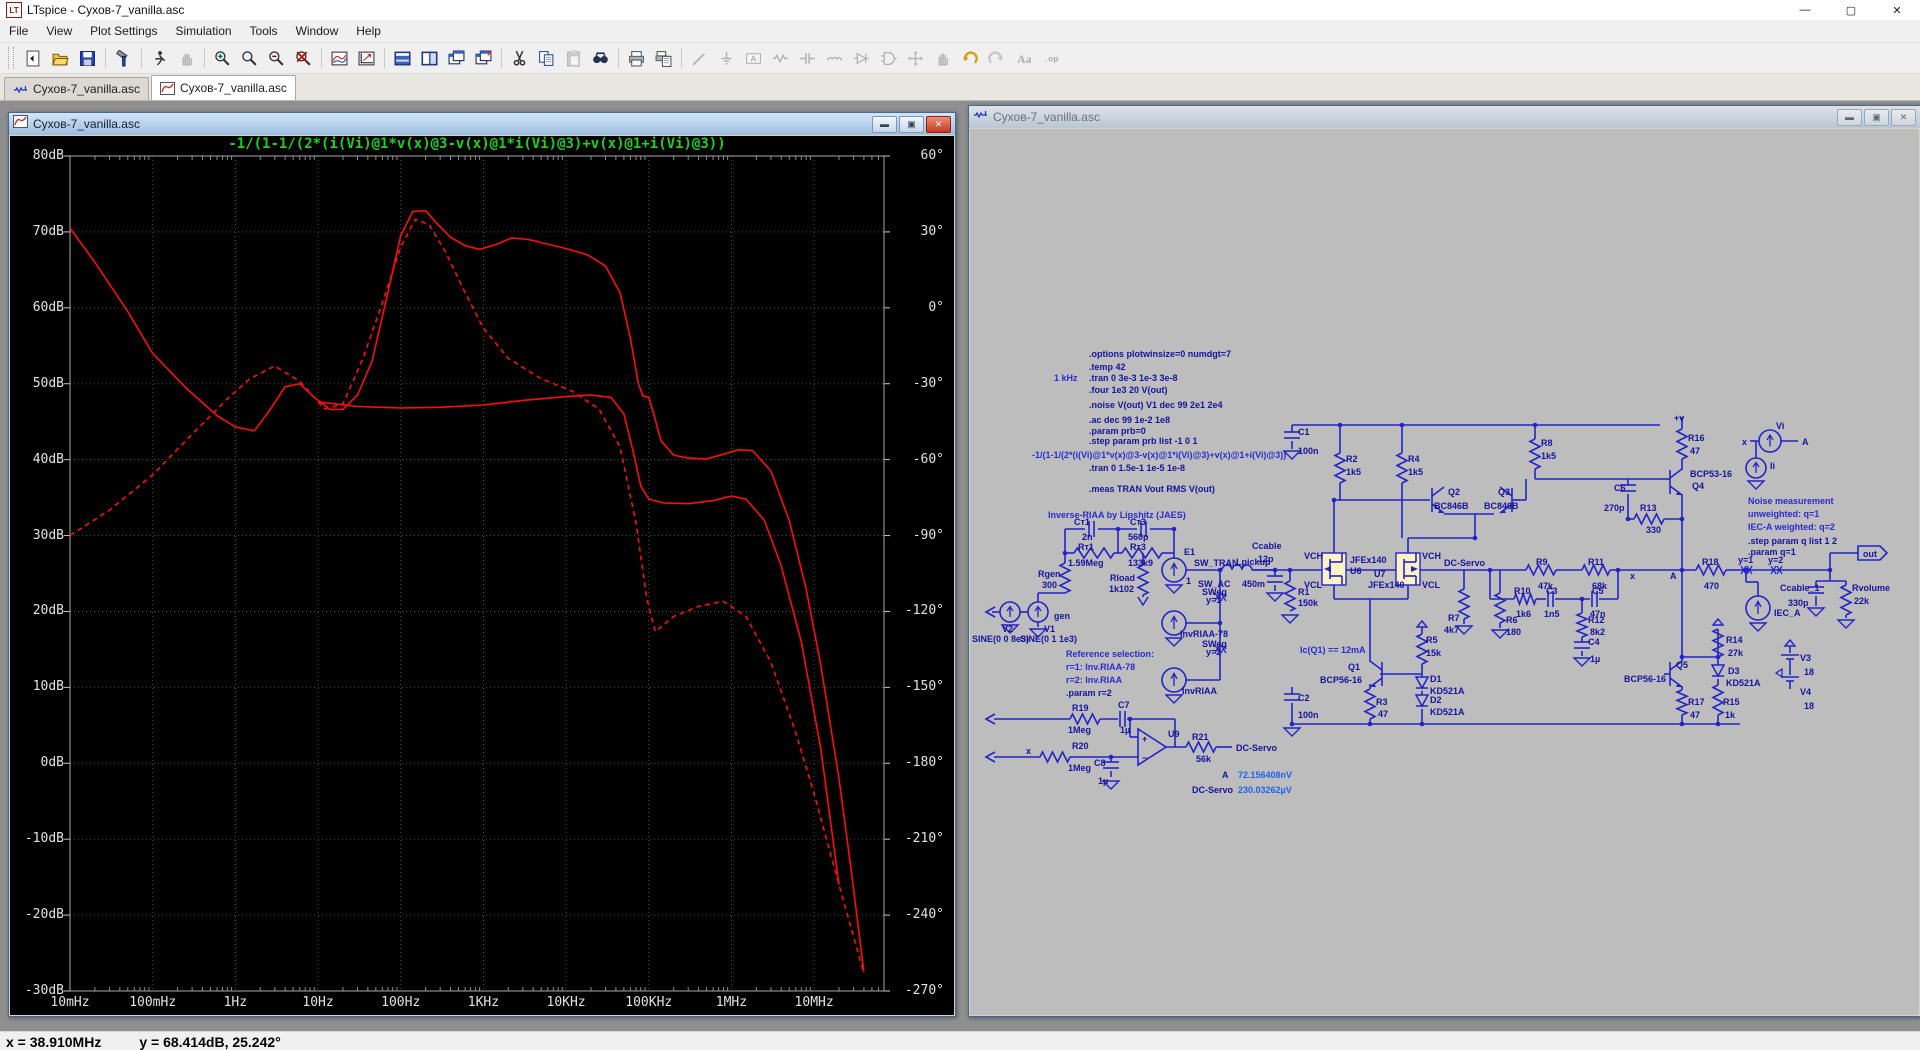 The width and height of the screenshot is (1920, 1050). What do you see at coordinates (911, 124) in the screenshot?
I see `waveform-restore-button: ▣` at bounding box center [911, 124].